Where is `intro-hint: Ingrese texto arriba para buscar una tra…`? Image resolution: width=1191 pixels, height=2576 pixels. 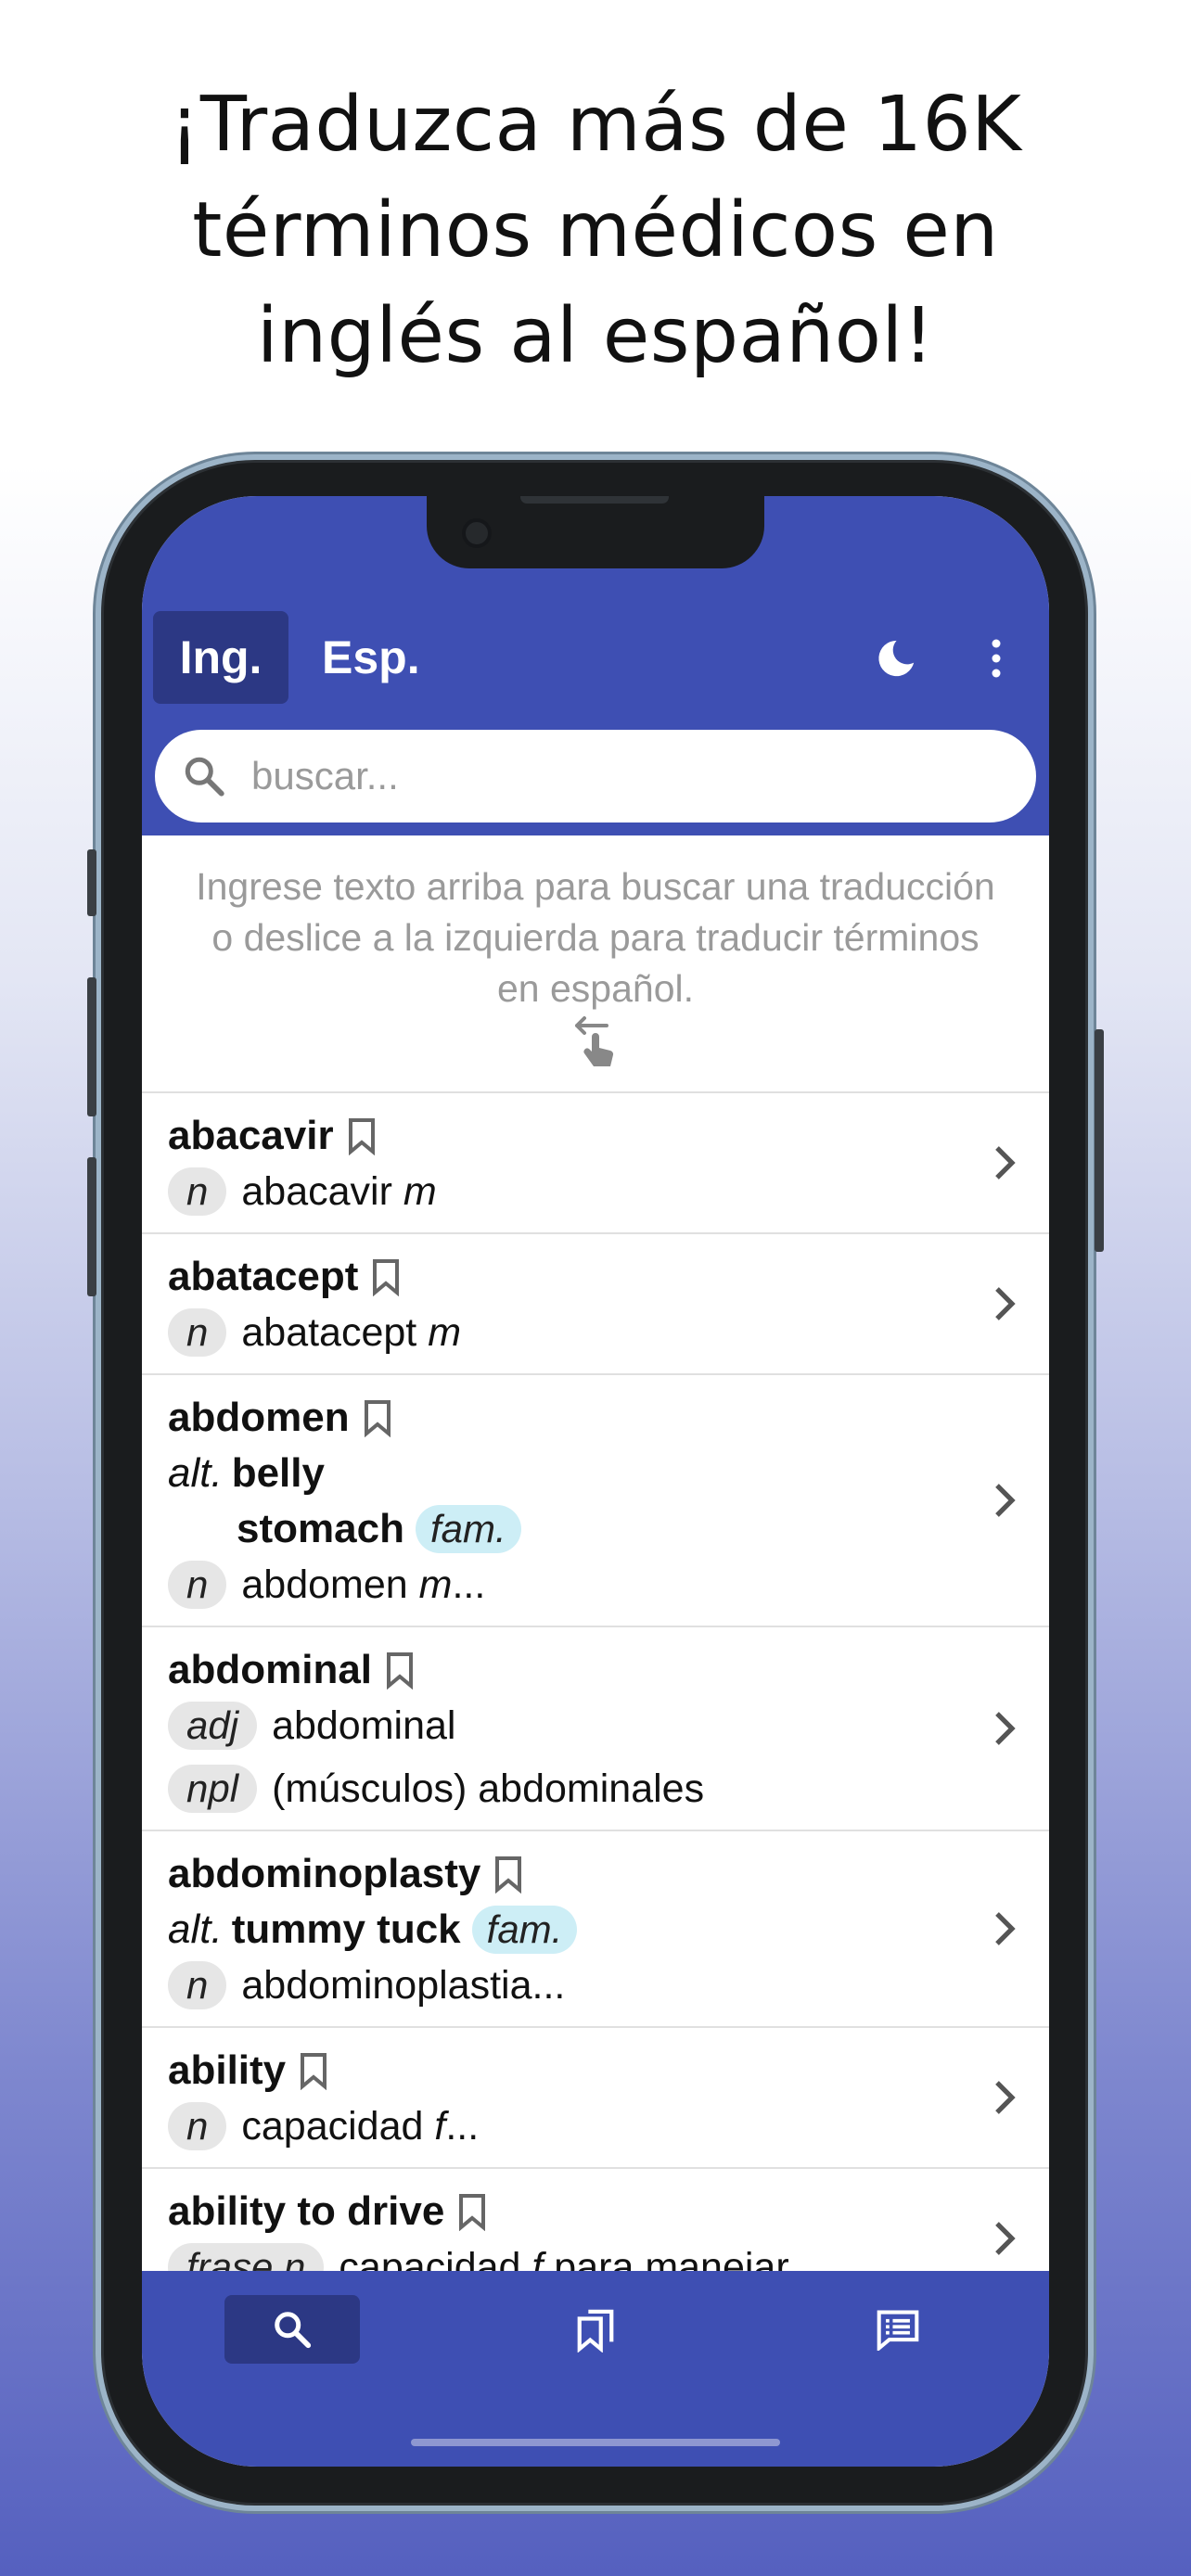 intro-hint: Ingrese texto arriba para buscar una tra… is located at coordinates (595, 964).